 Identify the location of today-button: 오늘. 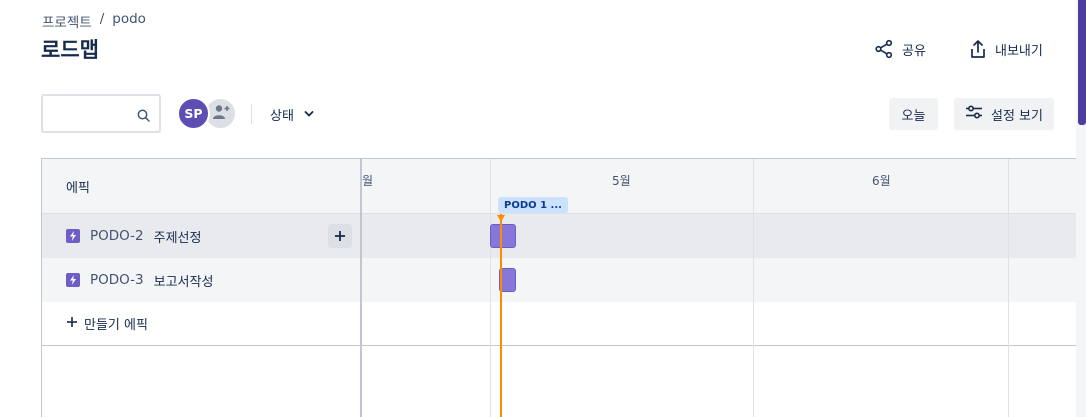
(913, 114).